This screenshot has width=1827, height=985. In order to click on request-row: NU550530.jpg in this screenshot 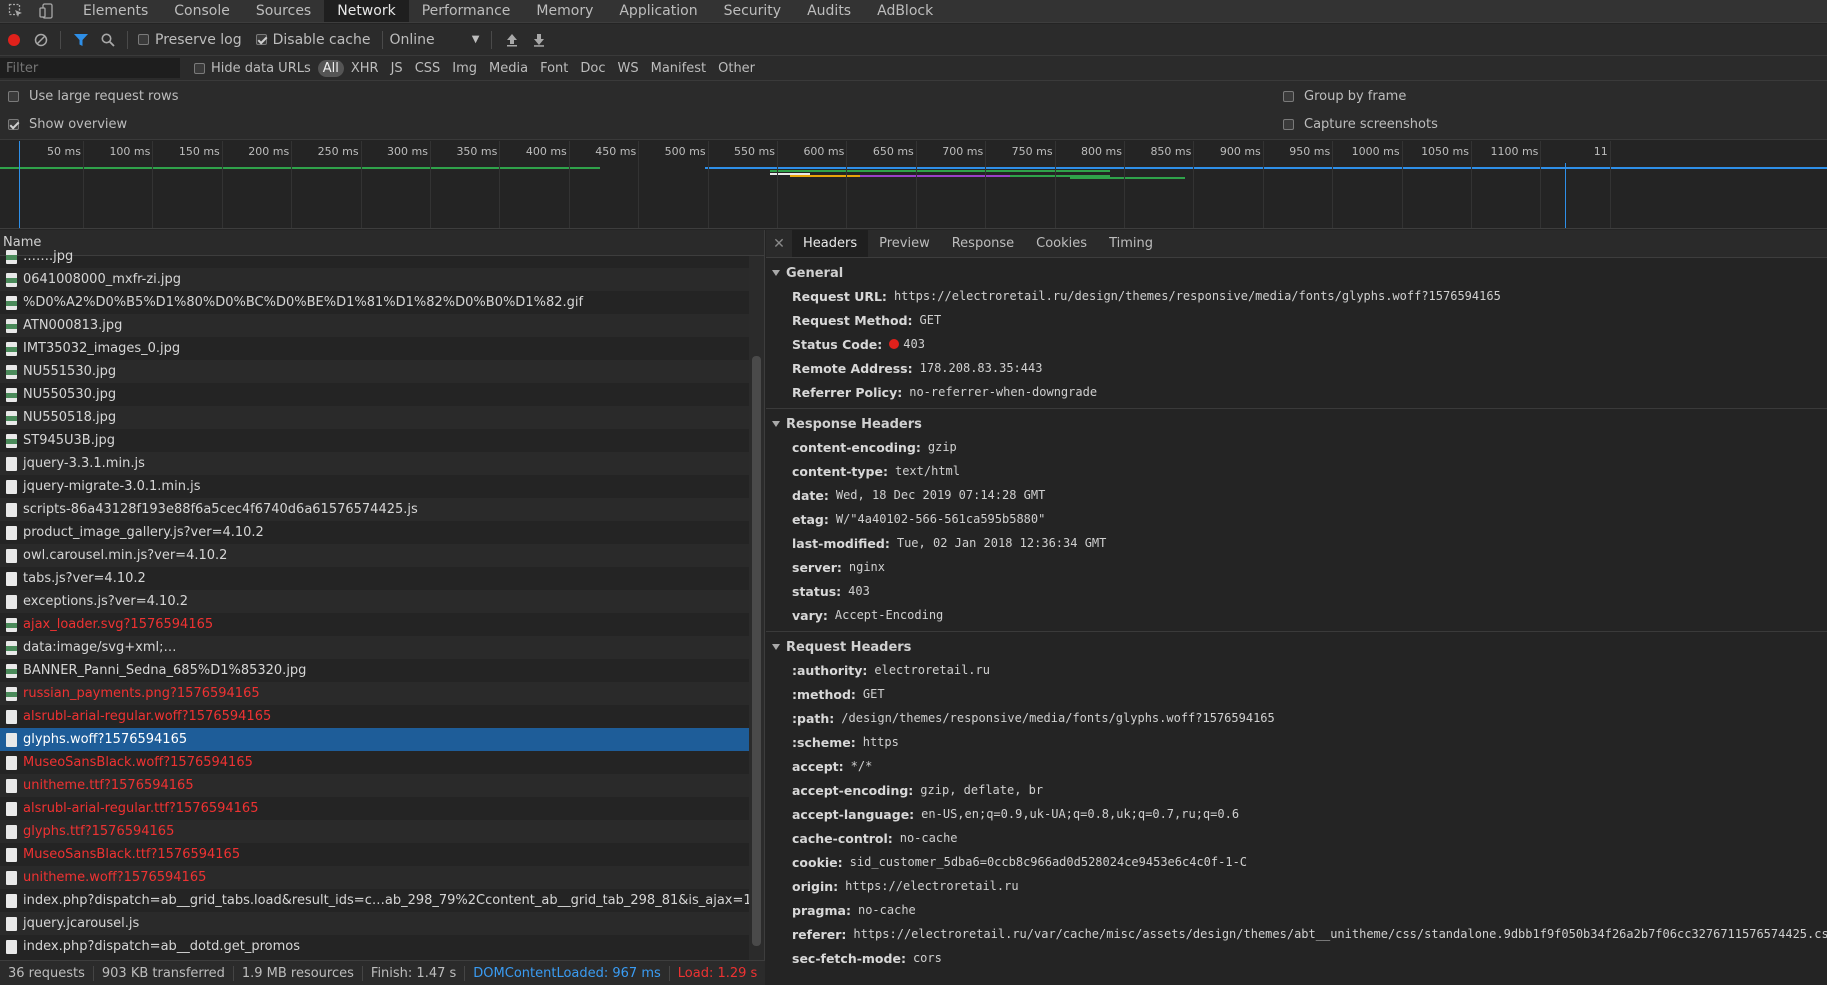, I will do `click(374, 394)`.